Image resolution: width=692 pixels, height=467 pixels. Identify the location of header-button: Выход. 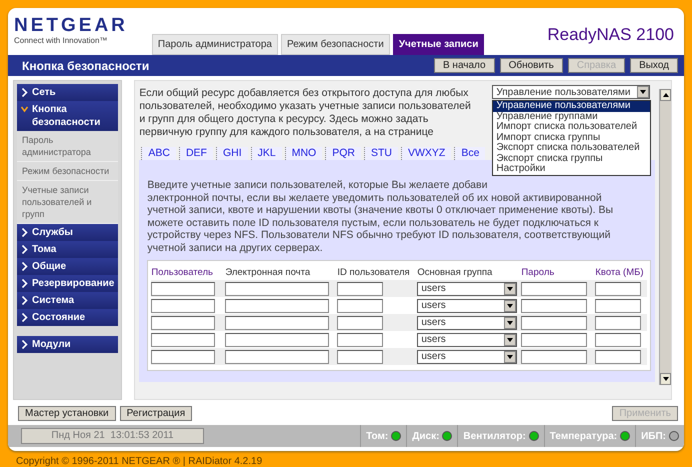
(654, 65).